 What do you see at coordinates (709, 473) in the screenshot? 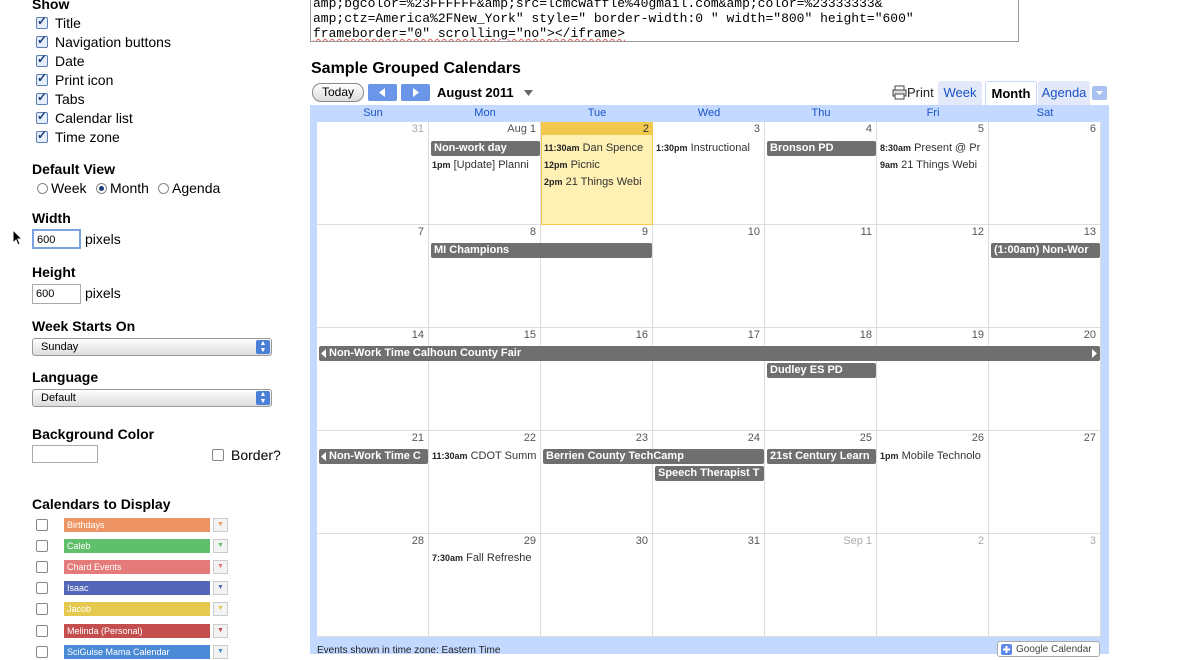
I see `event-bar: Speech Therapist T` at bounding box center [709, 473].